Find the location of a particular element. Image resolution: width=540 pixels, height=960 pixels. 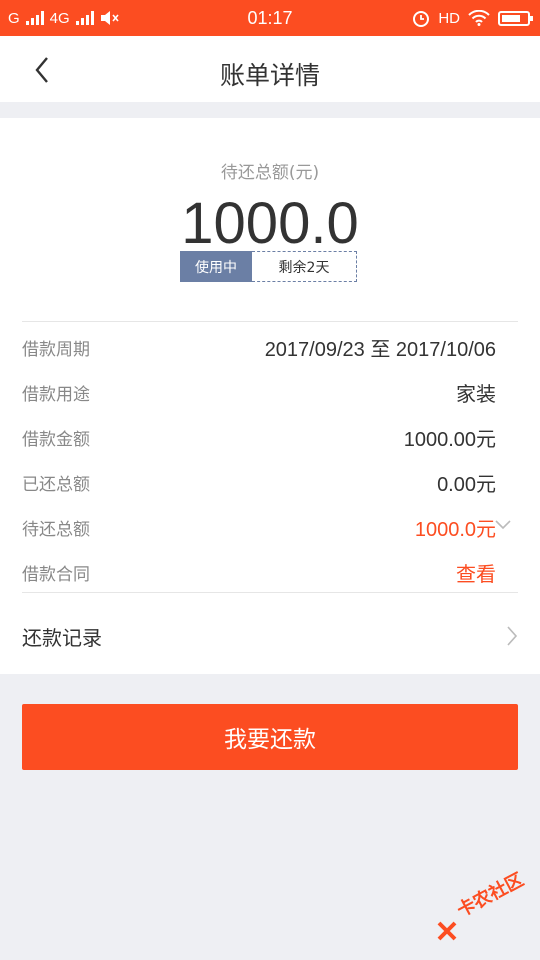

page-title: 账单详情 is located at coordinates (269, 75).